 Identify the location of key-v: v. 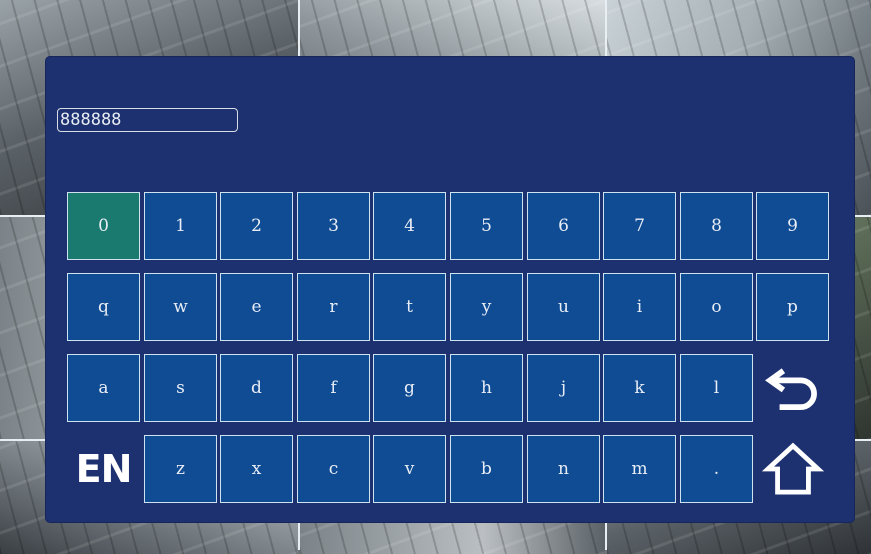
(409, 469).